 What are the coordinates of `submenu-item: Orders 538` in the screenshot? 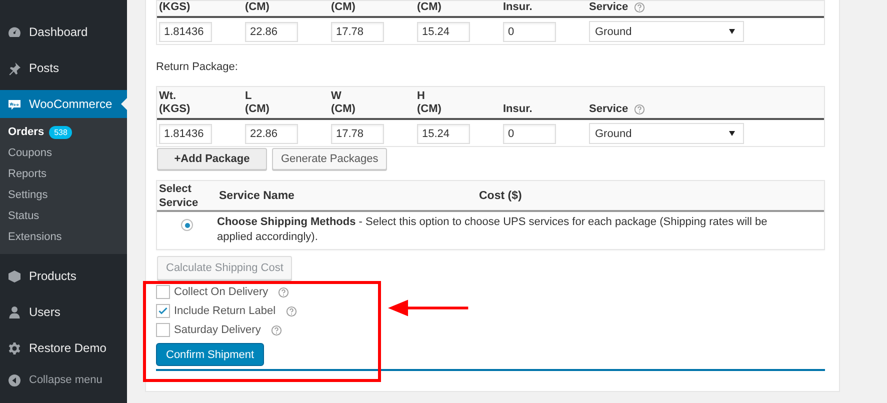 It's located at (63, 132).